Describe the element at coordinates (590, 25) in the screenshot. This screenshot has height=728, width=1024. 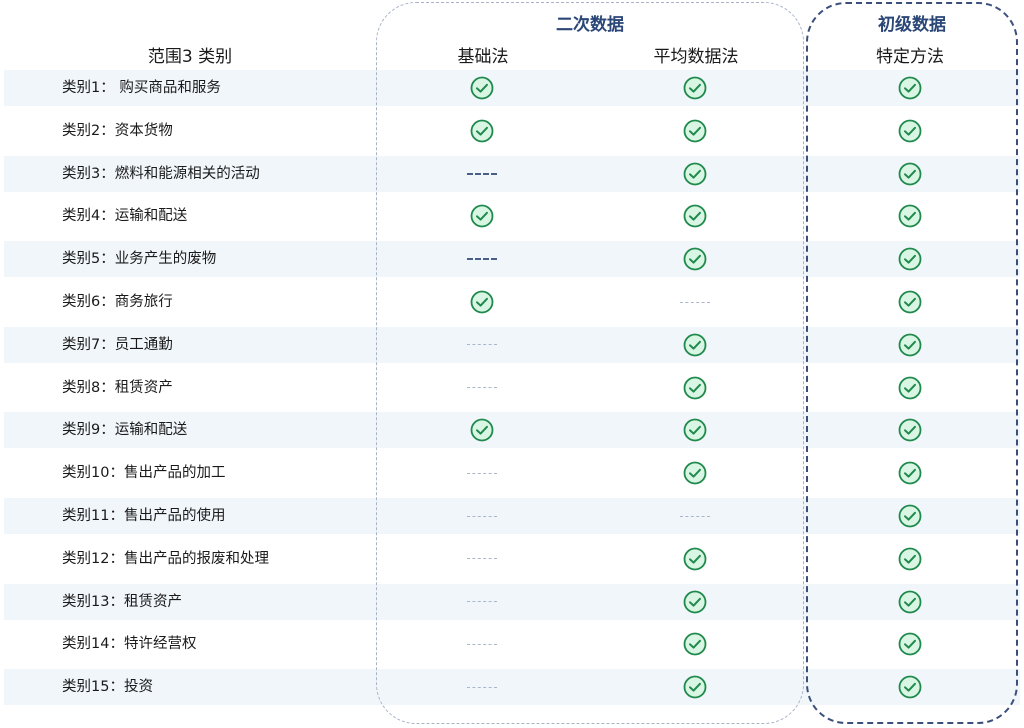
I see `secondary-data-title: 二次数据` at that location.